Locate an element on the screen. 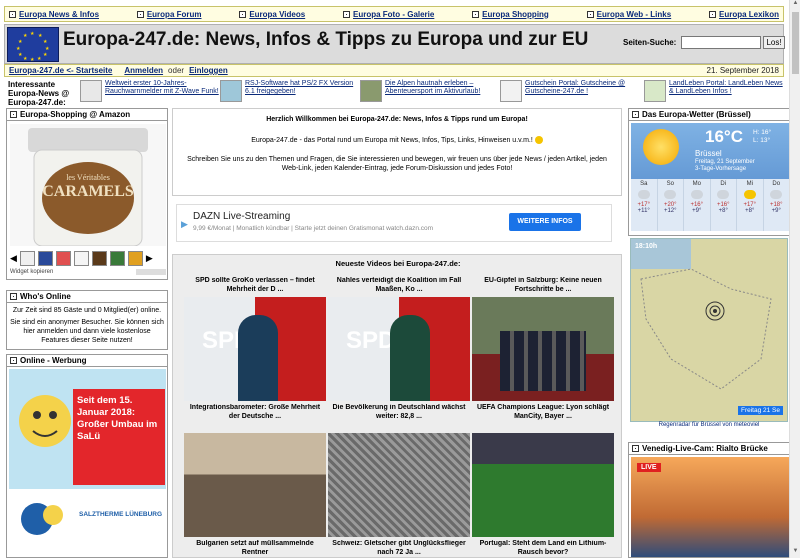  current-temperature: 16°C is located at coordinates (724, 136).